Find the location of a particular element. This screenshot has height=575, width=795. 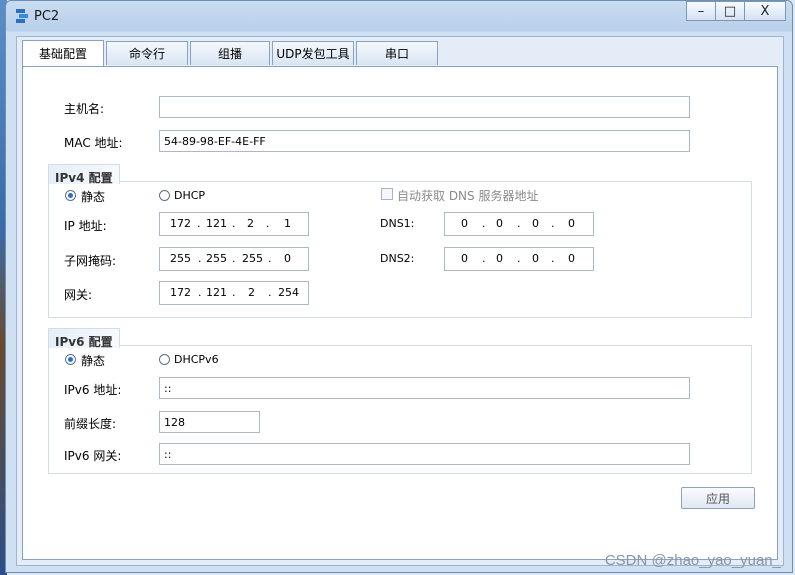

maximize-button: □ is located at coordinates (730, 11).